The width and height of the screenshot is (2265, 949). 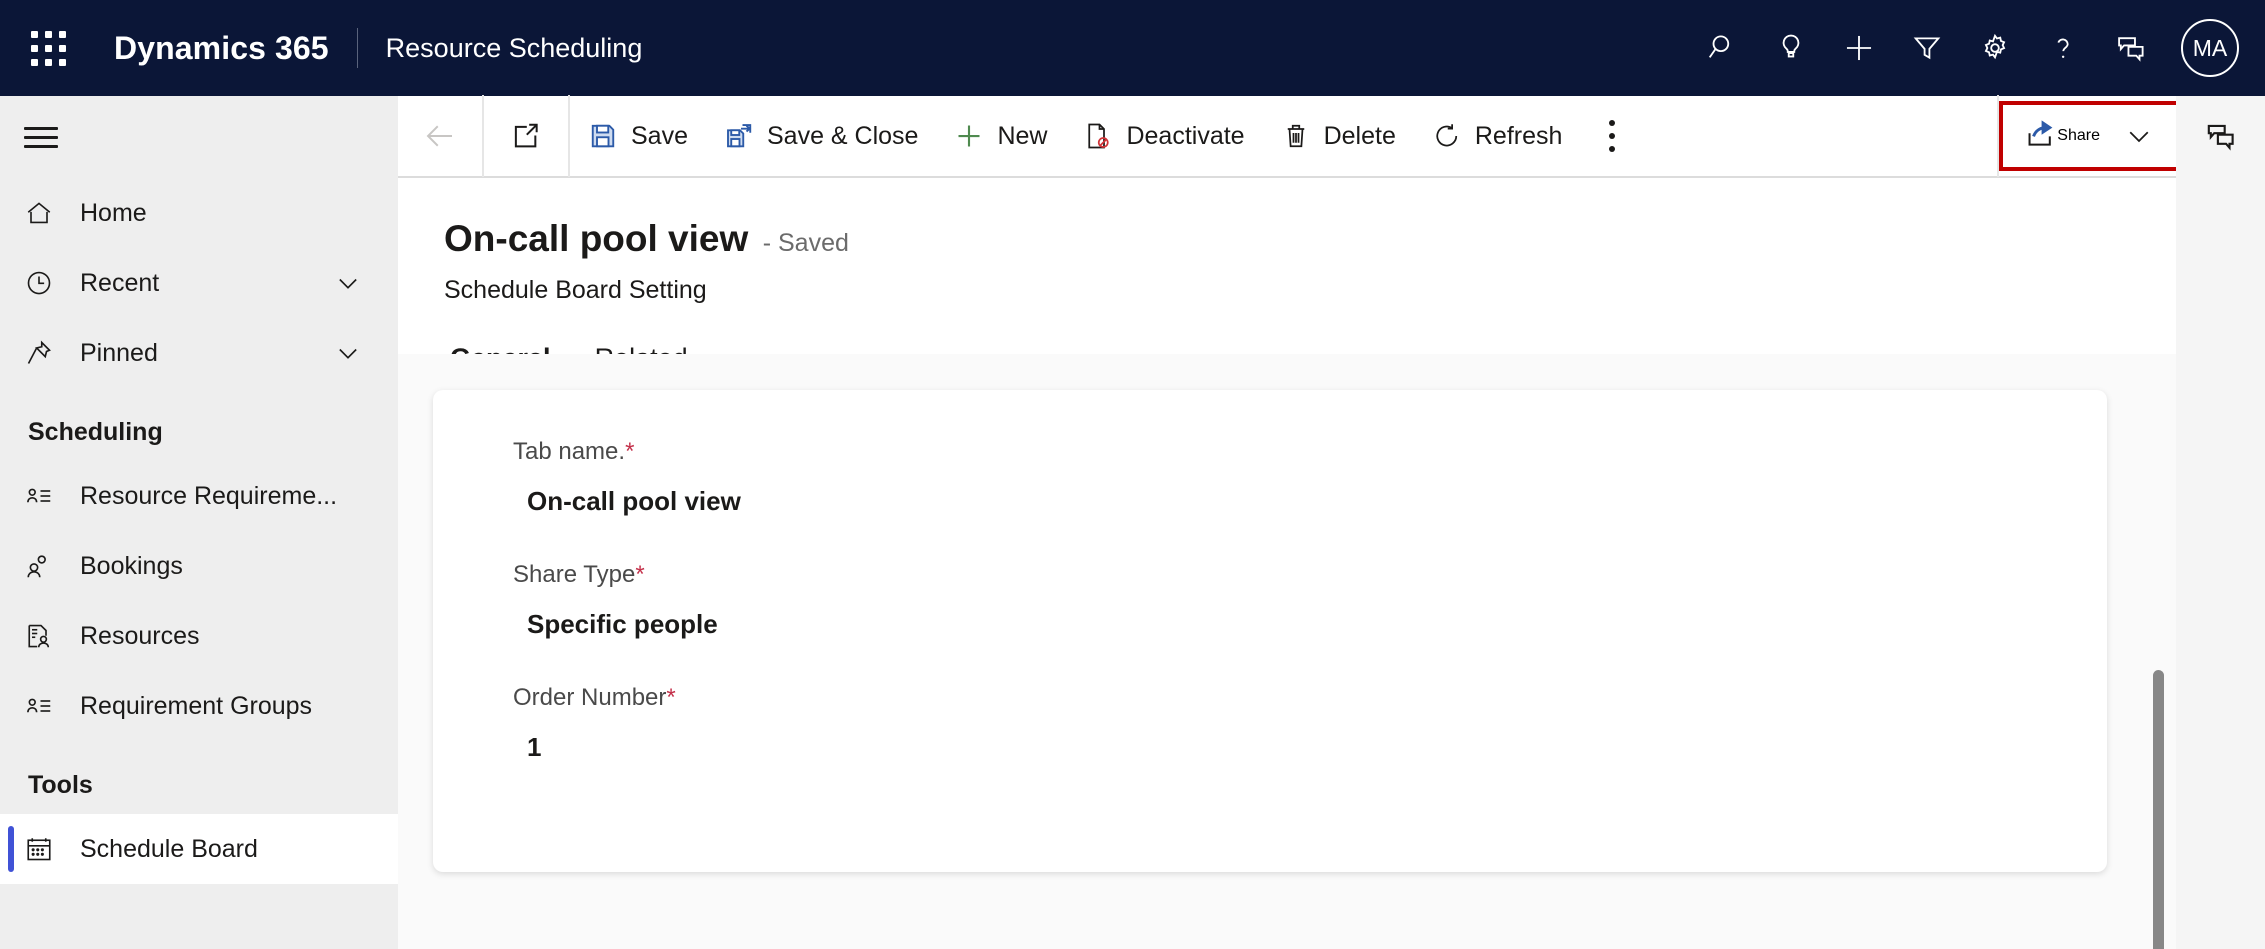 I want to click on sidebar-item-requirement-groups: Requirement Groups, so click(x=199, y=706).